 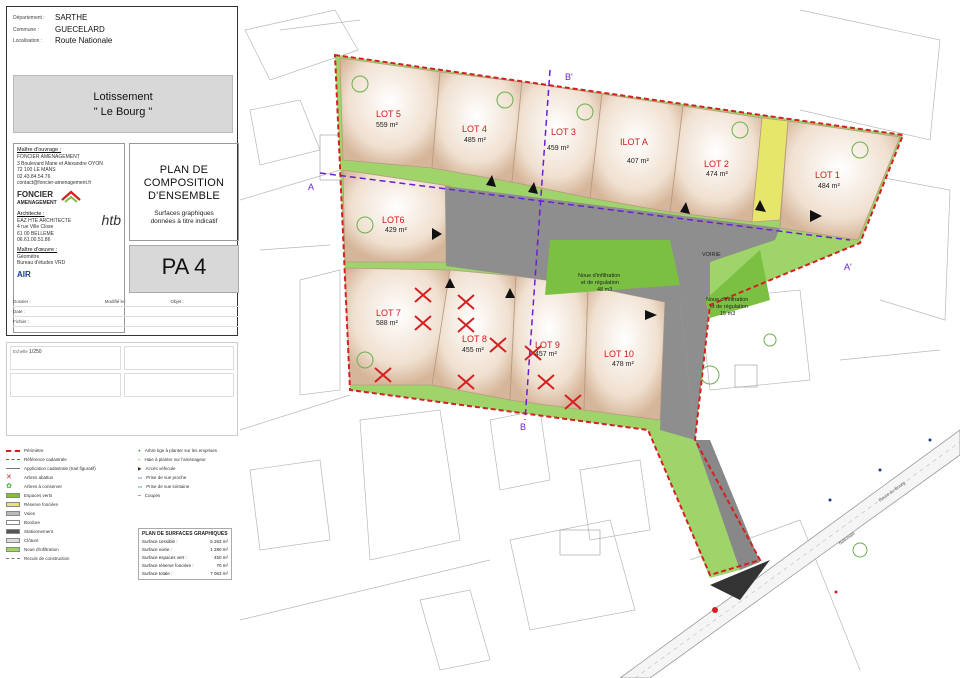 What do you see at coordinates (638, 161) in the screenshot?
I see `lot-area: 407 m²` at bounding box center [638, 161].